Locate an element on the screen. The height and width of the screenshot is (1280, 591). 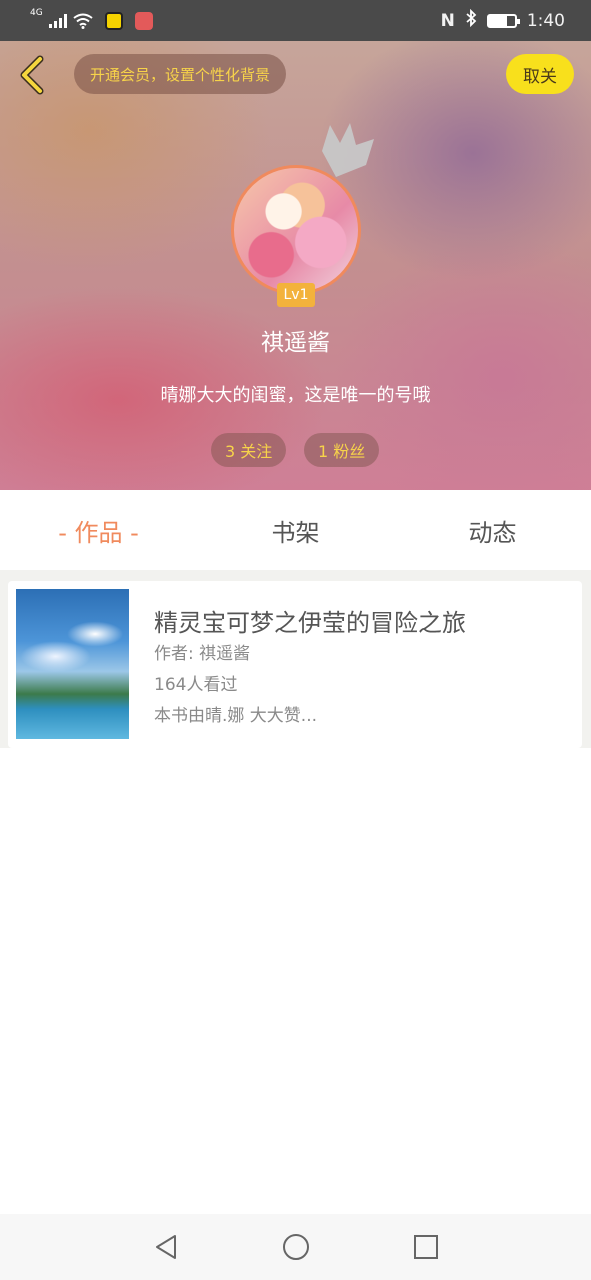
status-left: 4G is located at coordinates (91, 19).